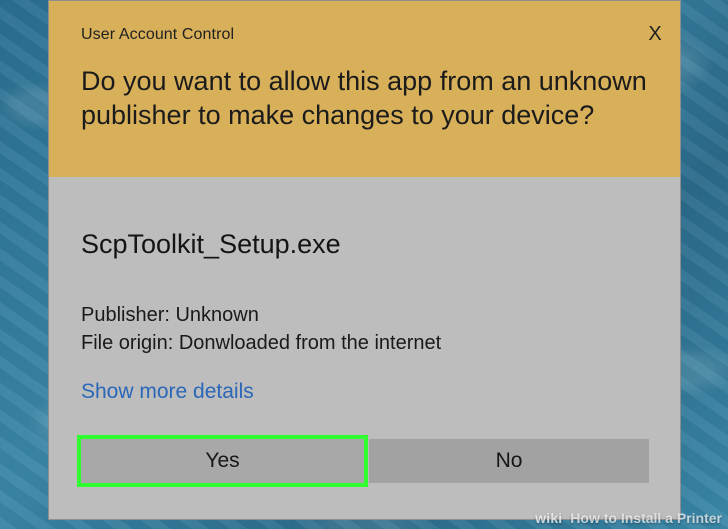 The height and width of the screenshot is (529, 728). What do you see at coordinates (170, 315) in the screenshot?
I see `publisher-line: Publisher: Unknown` at bounding box center [170, 315].